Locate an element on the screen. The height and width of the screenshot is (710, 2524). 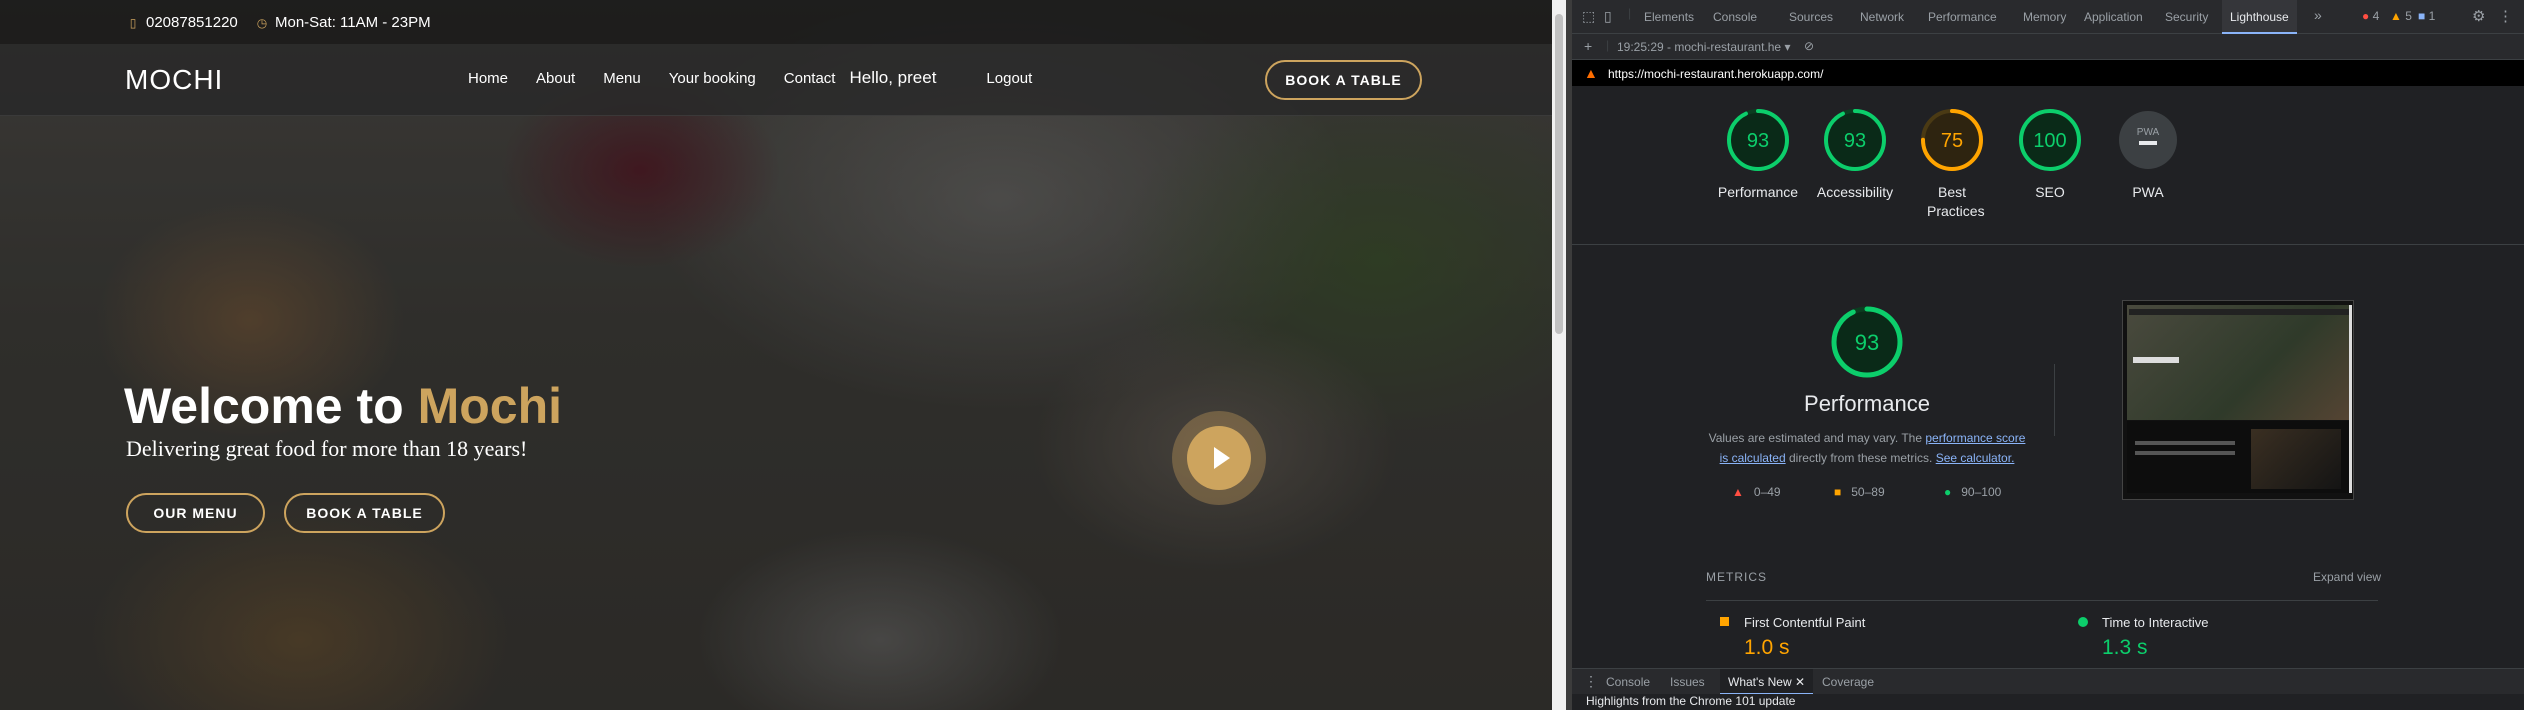
play-video-button is located at coordinates (1219, 458).